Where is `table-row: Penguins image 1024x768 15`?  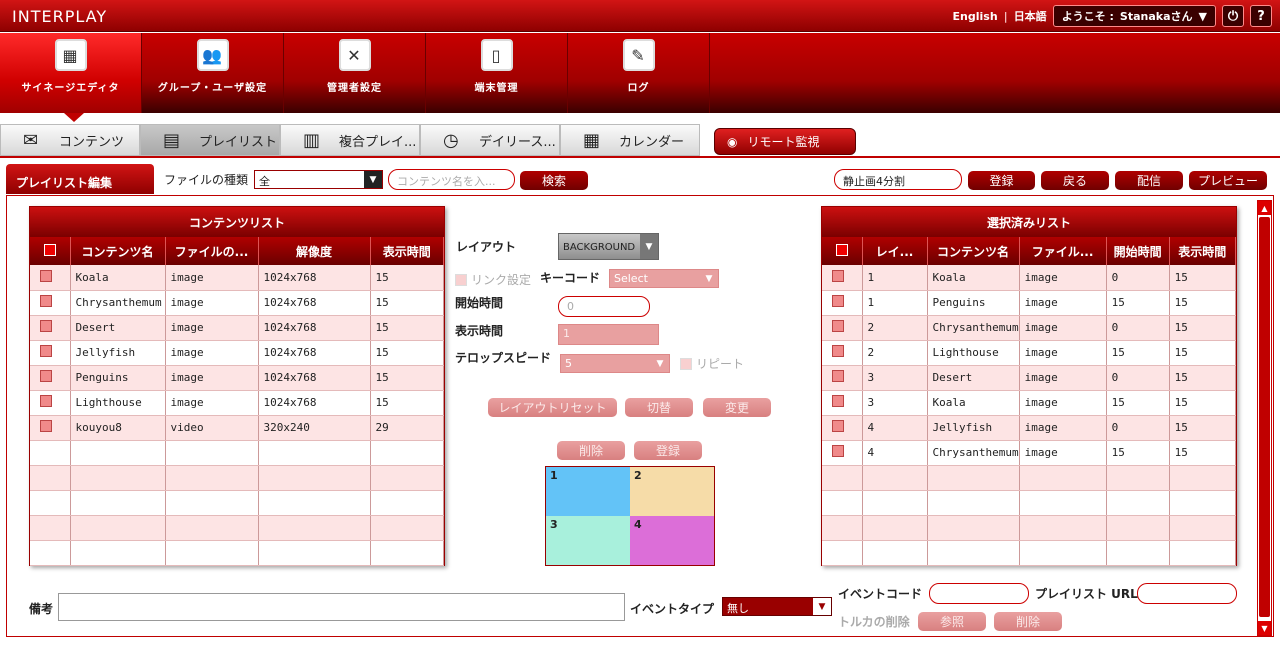
table-row: Penguins image 1024x768 15 is located at coordinates (237, 378).